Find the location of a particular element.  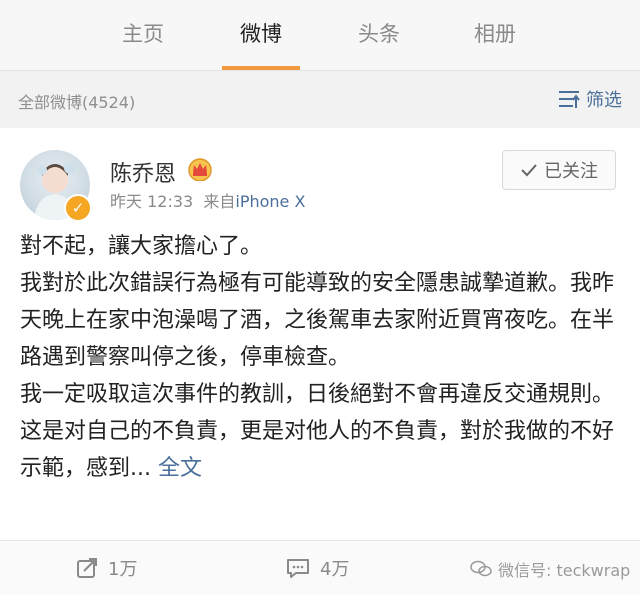

comment-icon is located at coordinates (298, 568).